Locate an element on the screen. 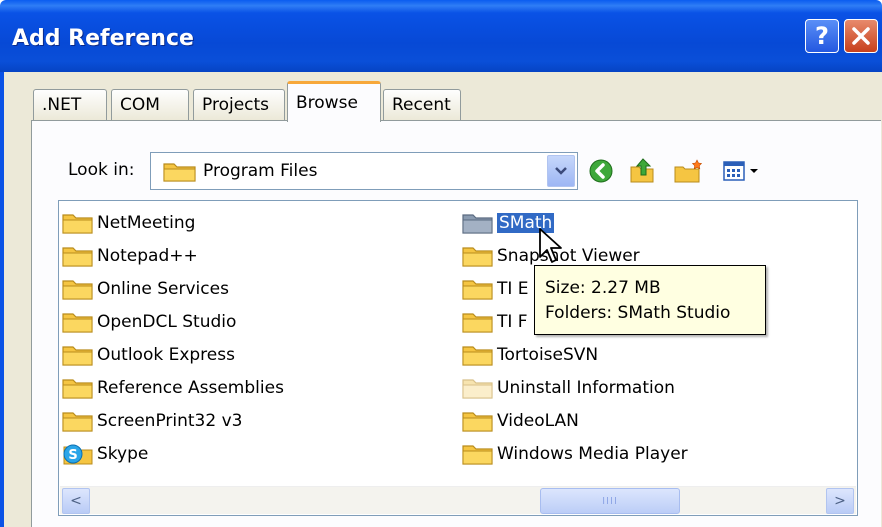 The height and width of the screenshot is (527, 882). item-label: Outlook Express is located at coordinates (166, 355).